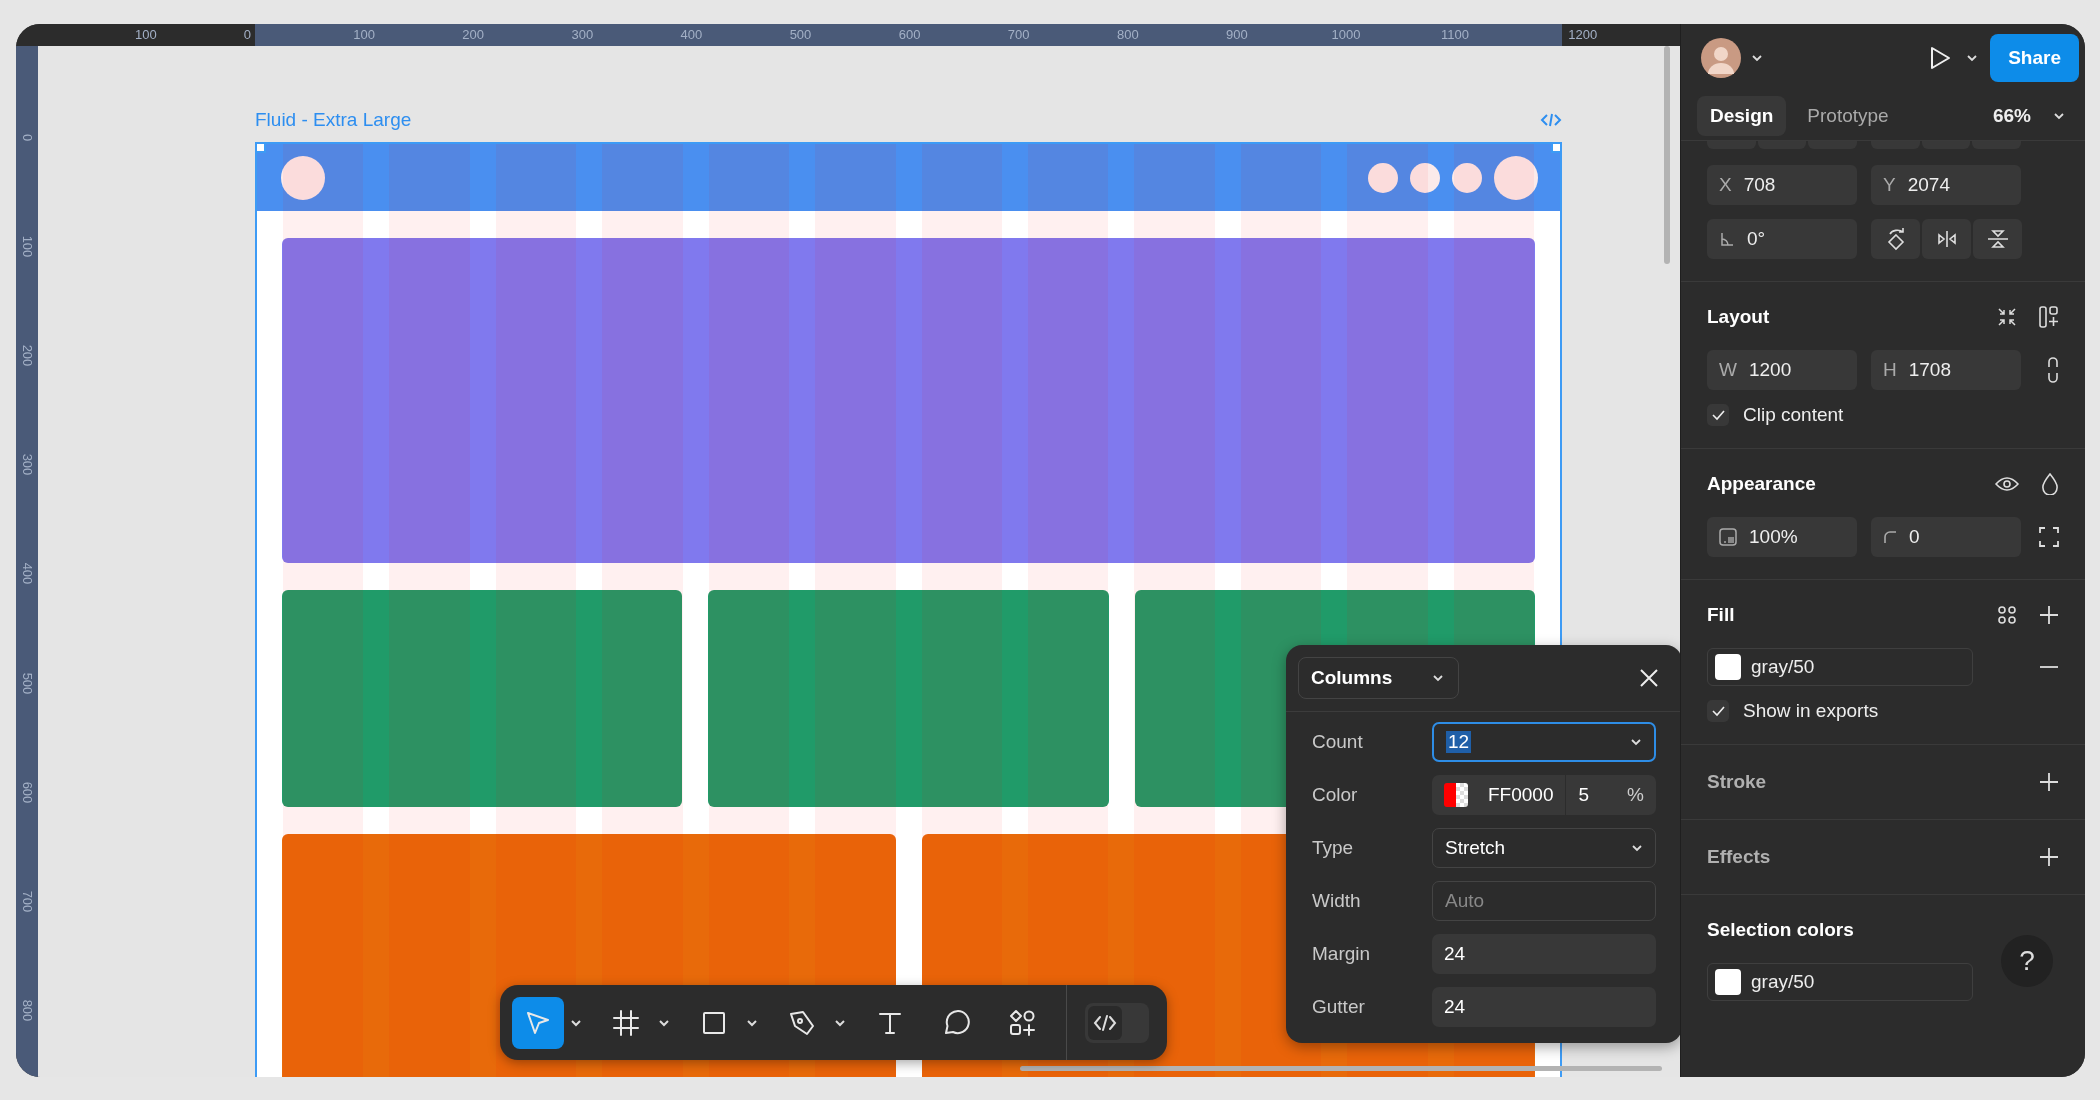 The height and width of the screenshot is (1100, 2100). What do you see at coordinates (2034, 58) in the screenshot?
I see `share-button: Share` at bounding box center [2034, 58].